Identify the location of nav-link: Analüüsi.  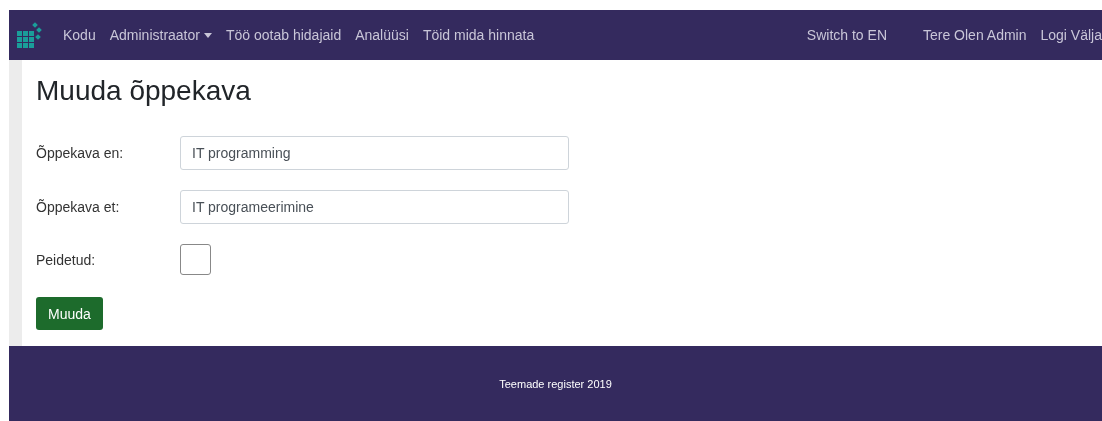
(382, 35).